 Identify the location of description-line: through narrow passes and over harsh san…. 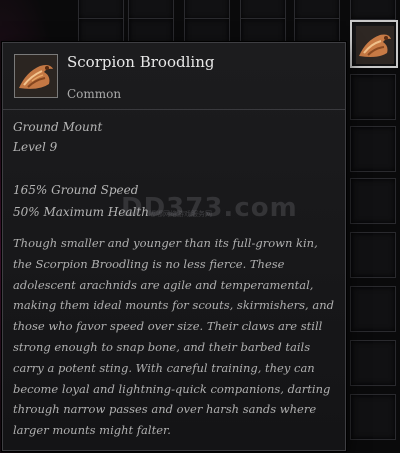
(165, 409).